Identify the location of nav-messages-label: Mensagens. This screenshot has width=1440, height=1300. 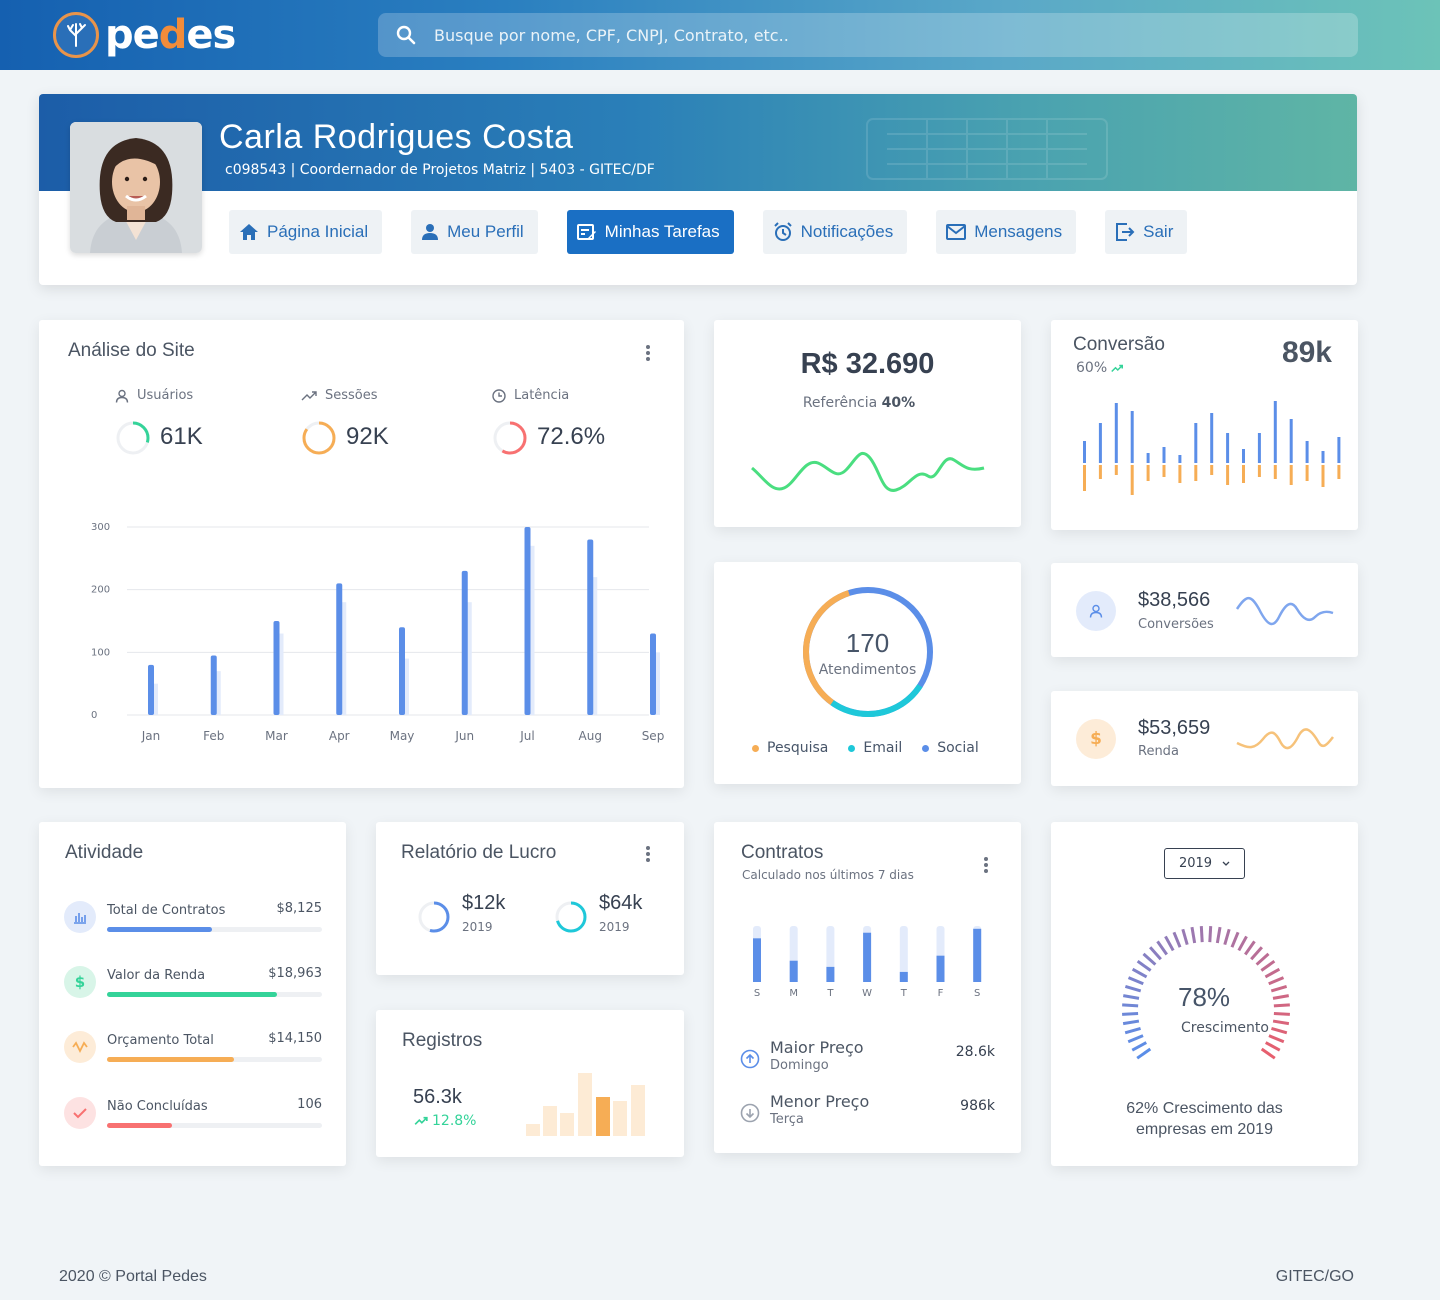
(1018, 231).